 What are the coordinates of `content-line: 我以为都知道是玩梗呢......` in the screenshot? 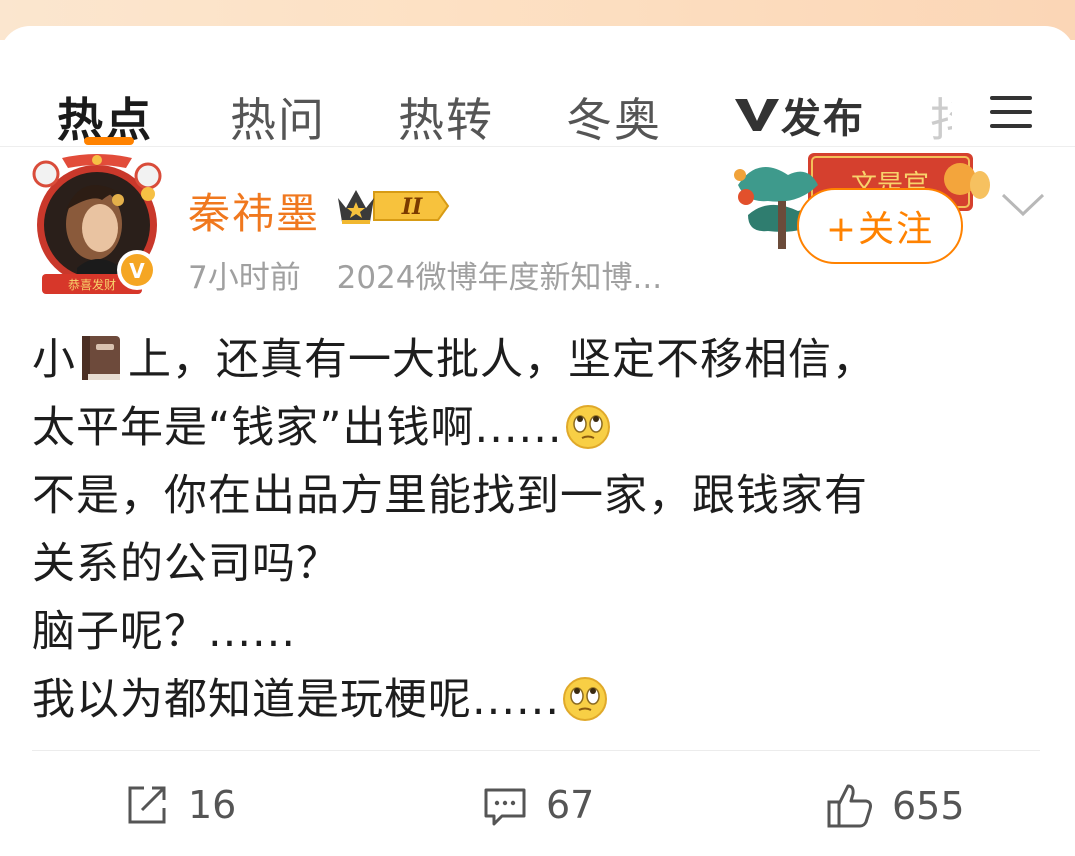 It's located at (537, 700).